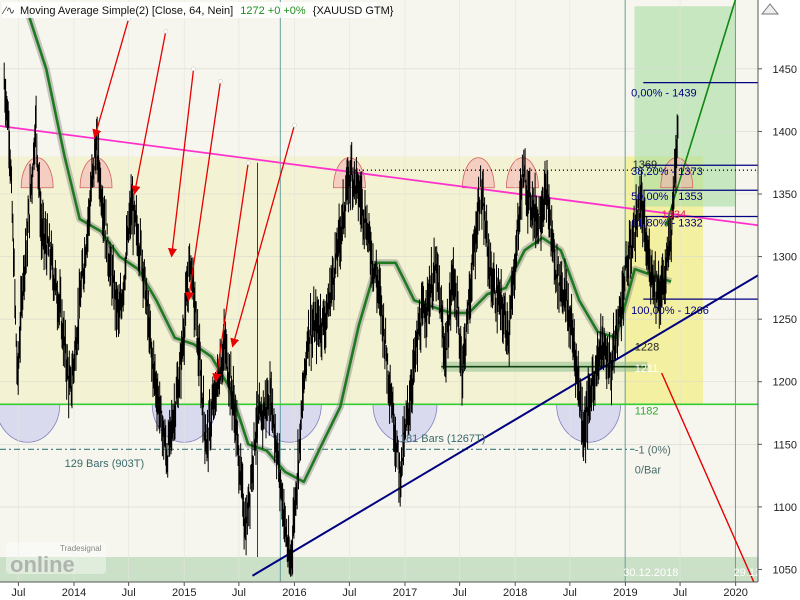  Describe the element at coordinates (8, 11) in the screenshot. I see `chart-icon: ⁄∿` at that location.